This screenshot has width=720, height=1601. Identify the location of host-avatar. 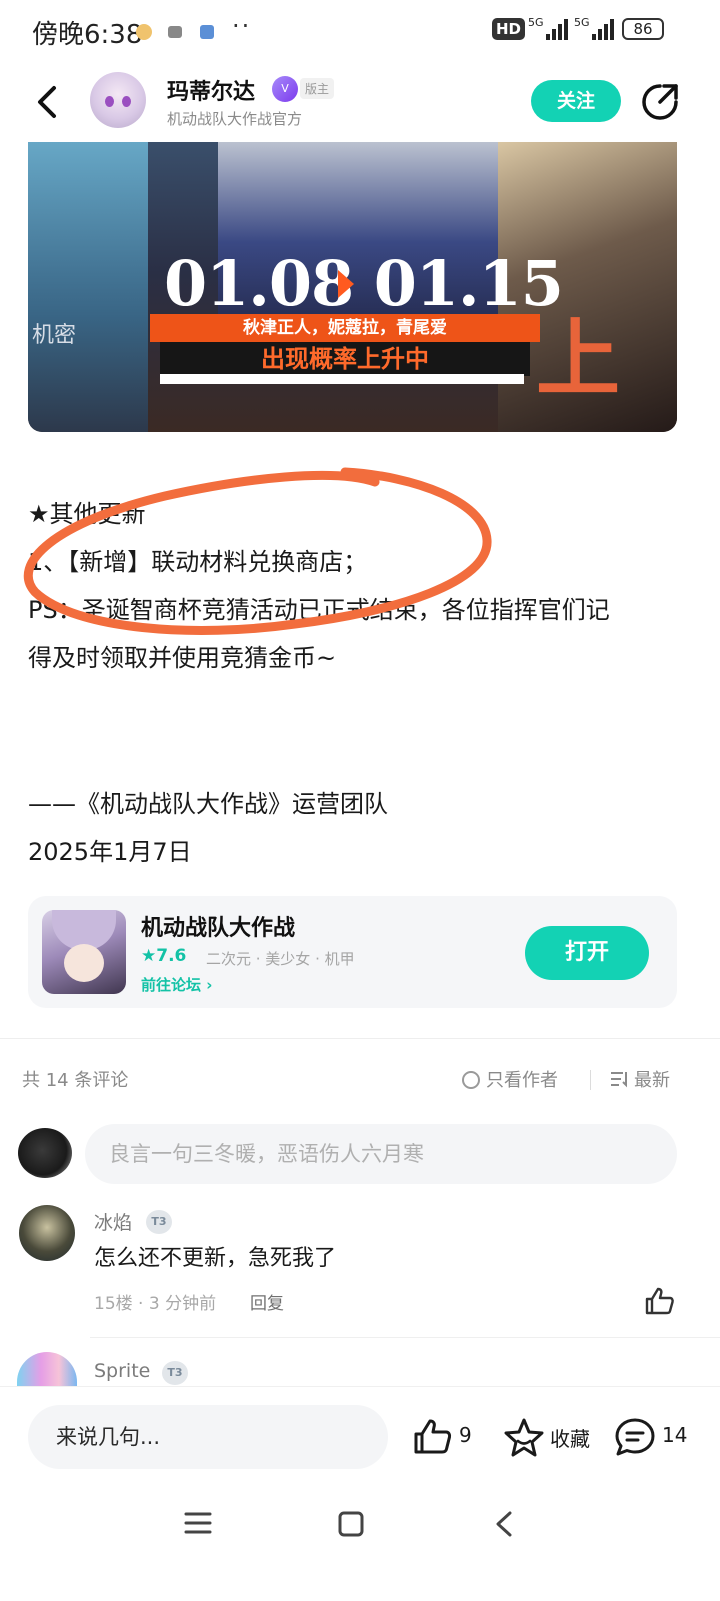
(118, 100).